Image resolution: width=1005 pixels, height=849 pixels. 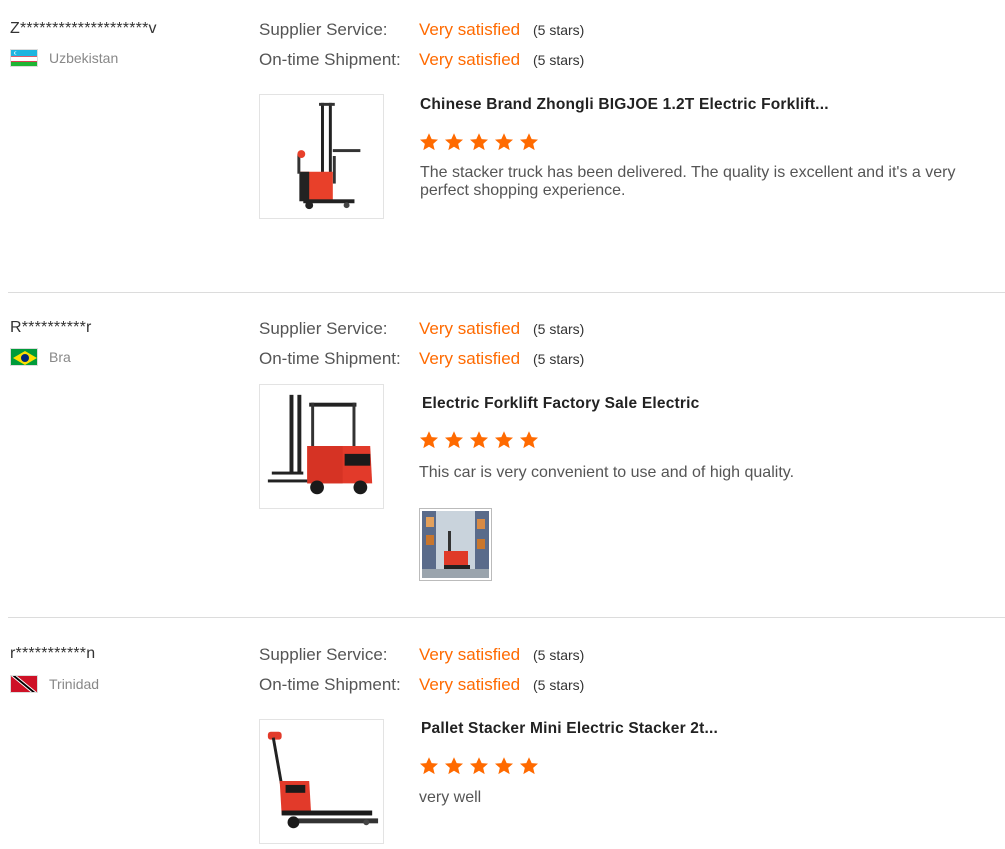 What do you see at coordinates (329, 156) in the screenshot?
I see `stacker-truck-image` at bounding box center [329, 156].